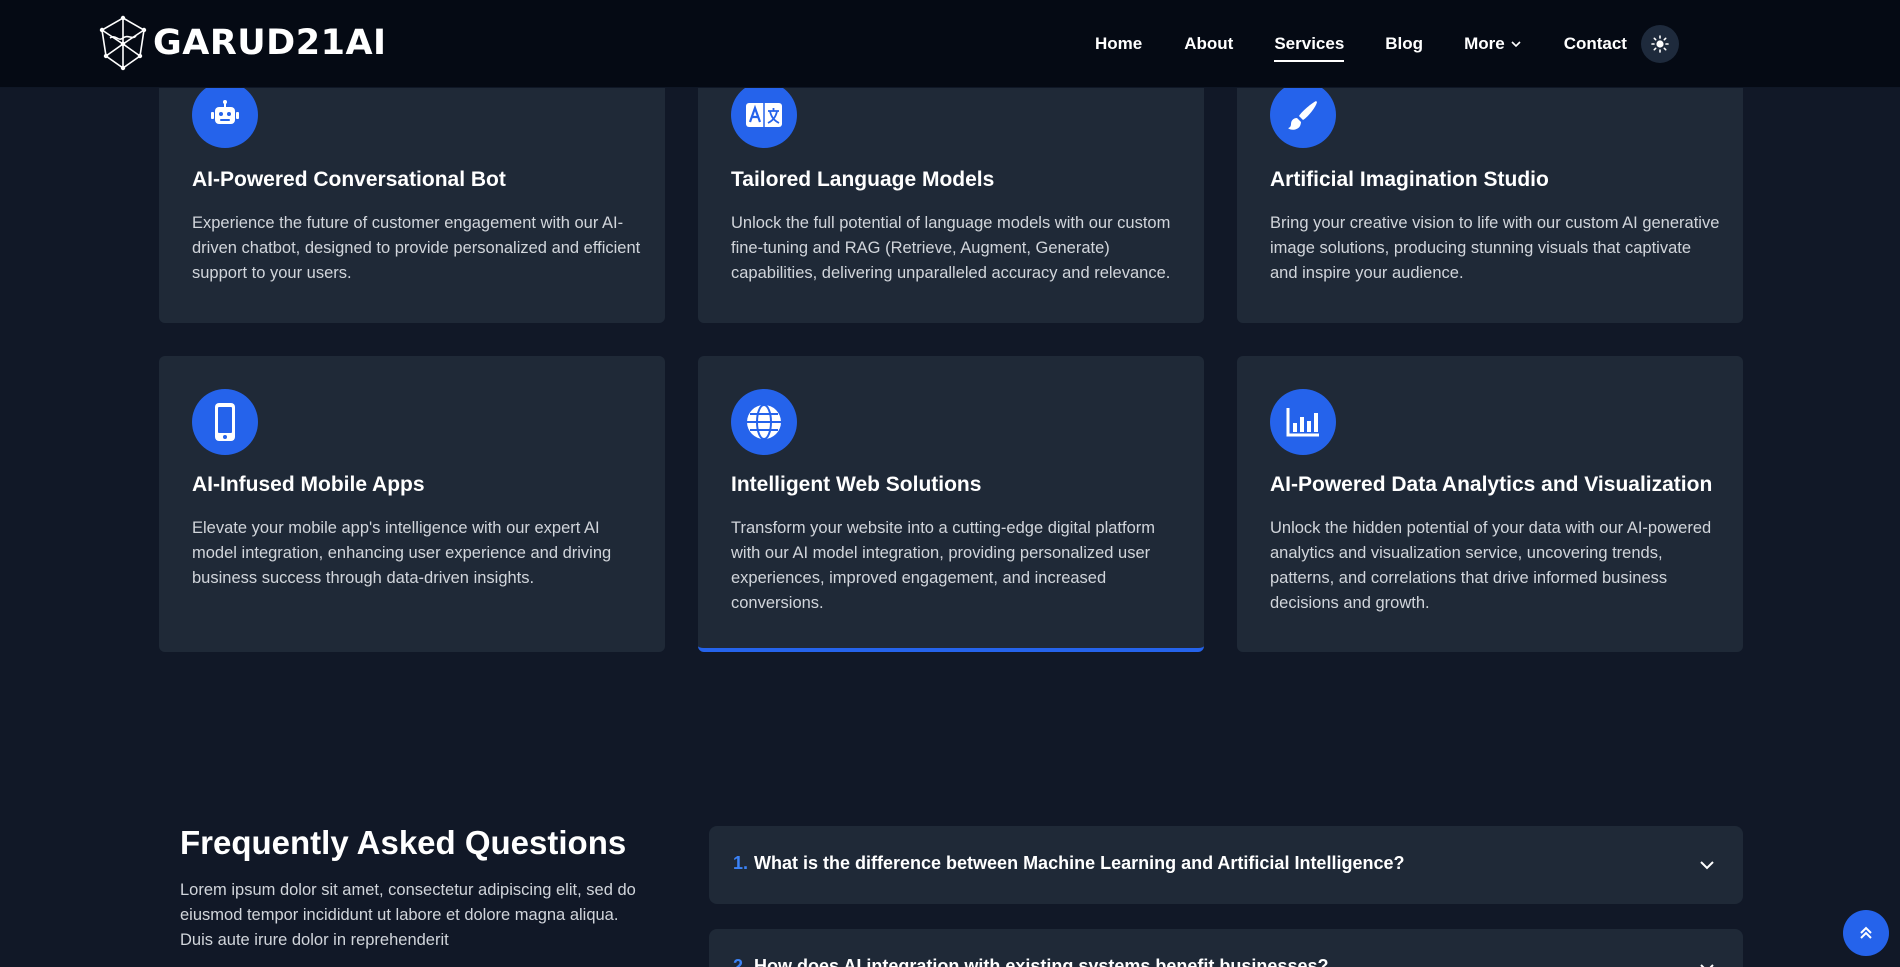  Describe the element at coordinates (545, 842) in the screenshot. I see `faq-heading-bold: Questions` at that location.